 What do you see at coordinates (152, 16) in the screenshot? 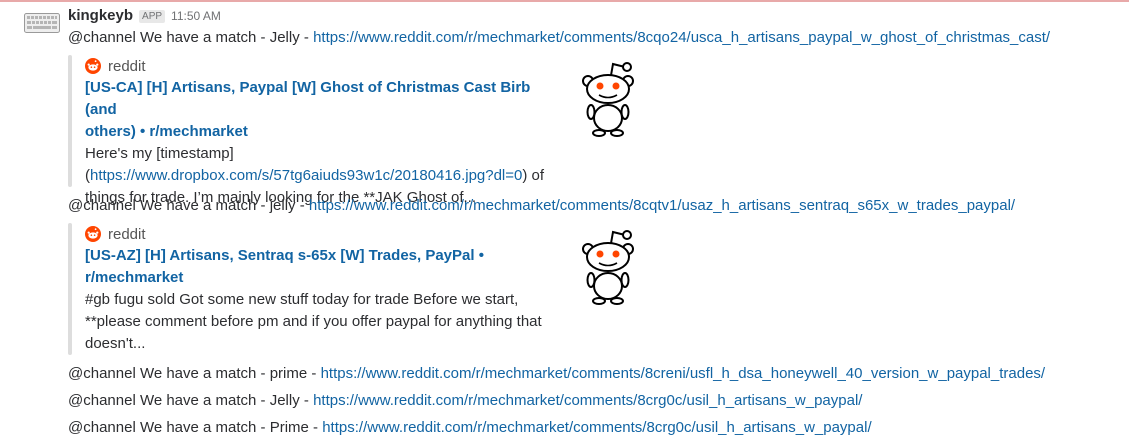
I see `app-badge: APP` at bounding box center [152, 16].